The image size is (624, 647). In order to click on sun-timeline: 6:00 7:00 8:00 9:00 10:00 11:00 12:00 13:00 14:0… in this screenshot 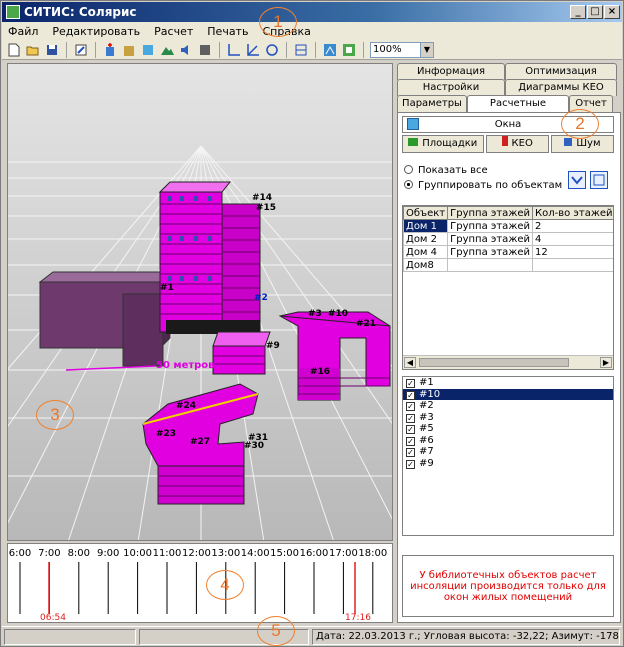, I will do `click(200, 583)`.